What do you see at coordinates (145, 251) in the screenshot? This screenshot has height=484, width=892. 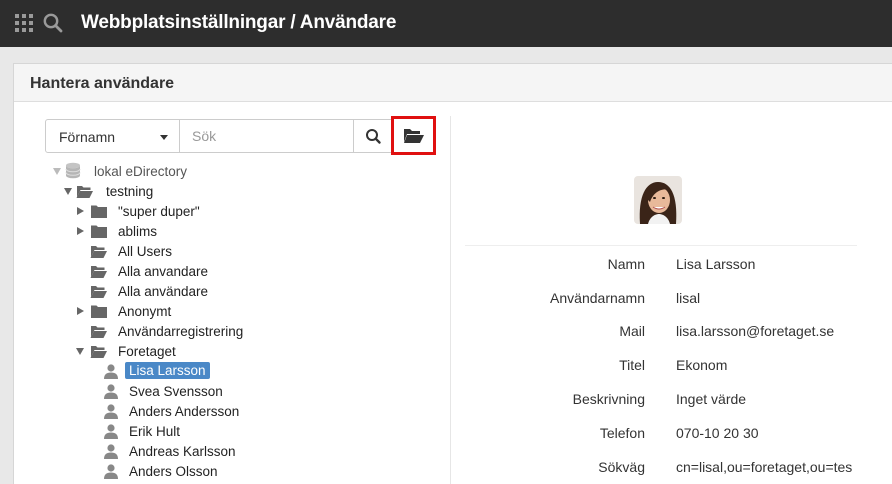 I see `tree-item-label: All Users` at bounding box center [145, 251].